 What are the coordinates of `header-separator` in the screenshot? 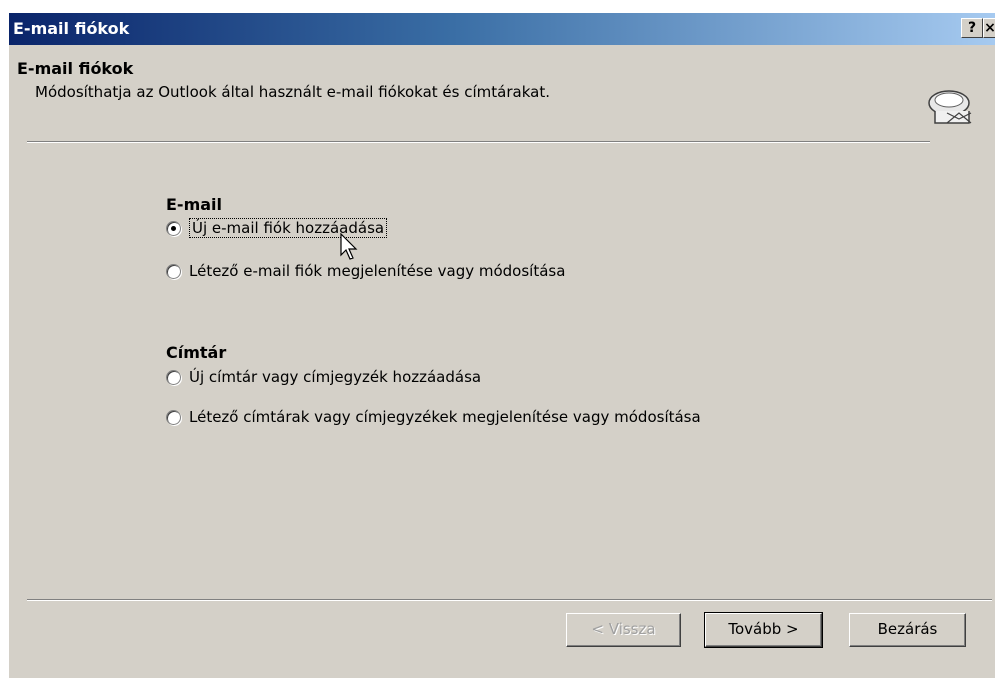 It's located at (478, 142).